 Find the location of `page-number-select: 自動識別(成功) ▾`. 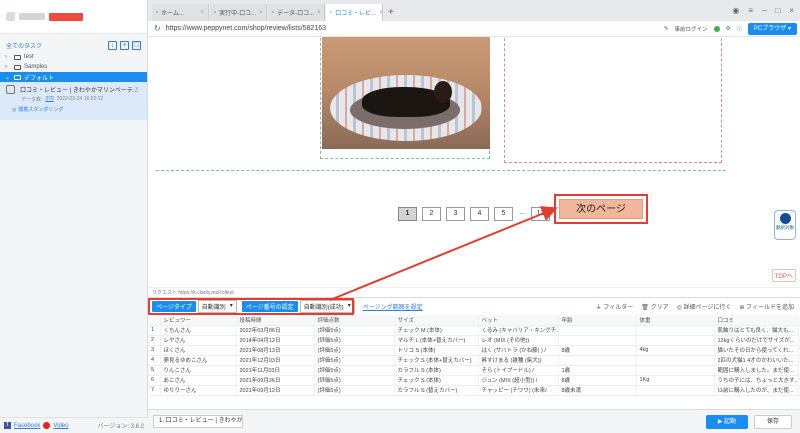

page-number-select: 自動識別(成功) ▾ is located at coordinates (327, 306).